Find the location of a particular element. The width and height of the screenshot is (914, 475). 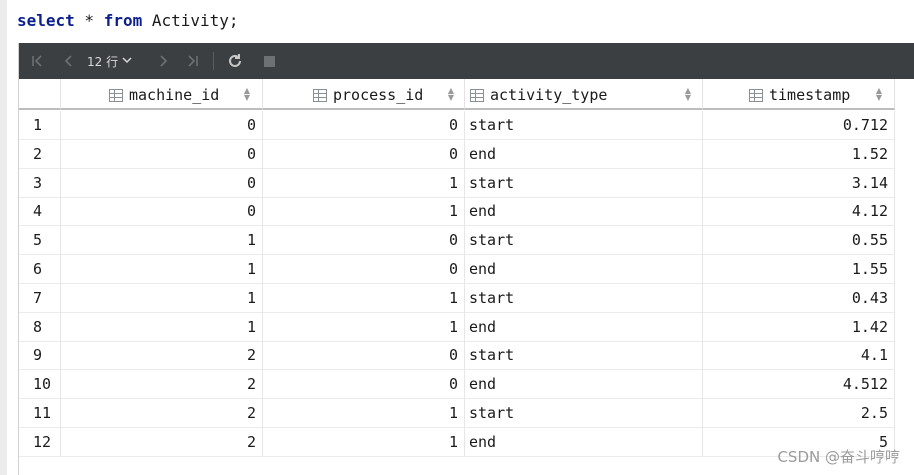

row-number: 7 is located at coordinates (40, 298).